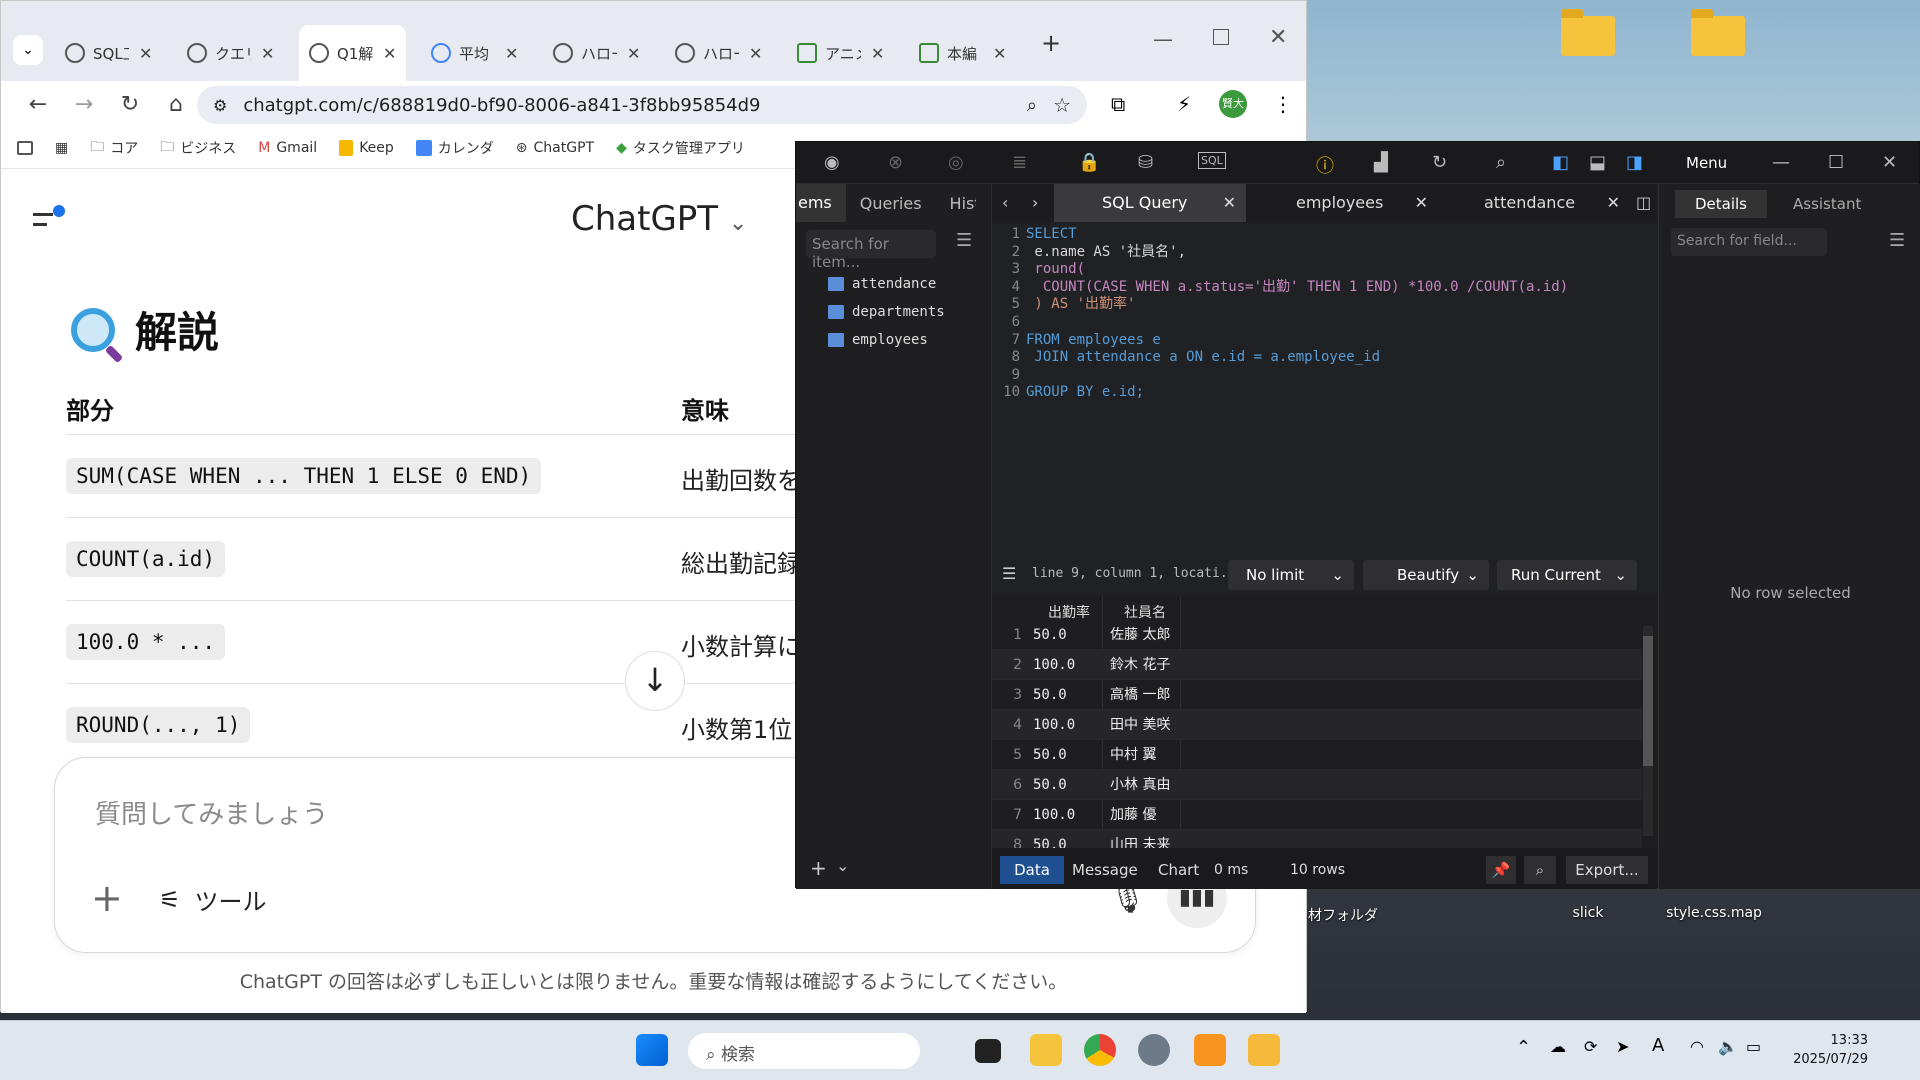 This screenshot has height=1080, width=1920. Describe the element at coordinates (886, 312) in the screenshot. I see `table-item-departments: departments` at that location.